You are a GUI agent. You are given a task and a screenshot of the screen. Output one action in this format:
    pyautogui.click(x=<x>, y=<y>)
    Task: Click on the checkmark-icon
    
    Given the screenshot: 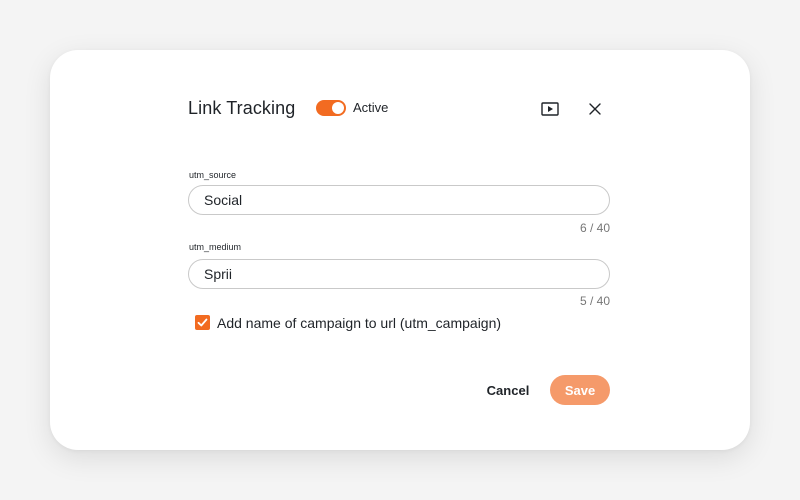 What is the action you would take?
    pyautogui.click(x=202, y=322)
    